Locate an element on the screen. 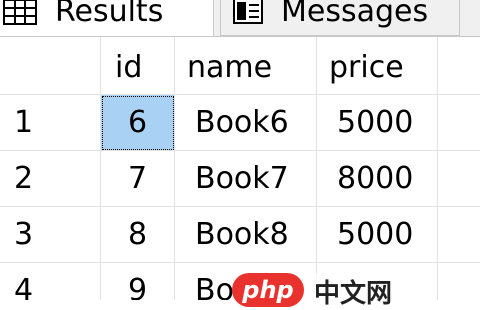  cell-id: 9 is located at coordinates (138, 281).